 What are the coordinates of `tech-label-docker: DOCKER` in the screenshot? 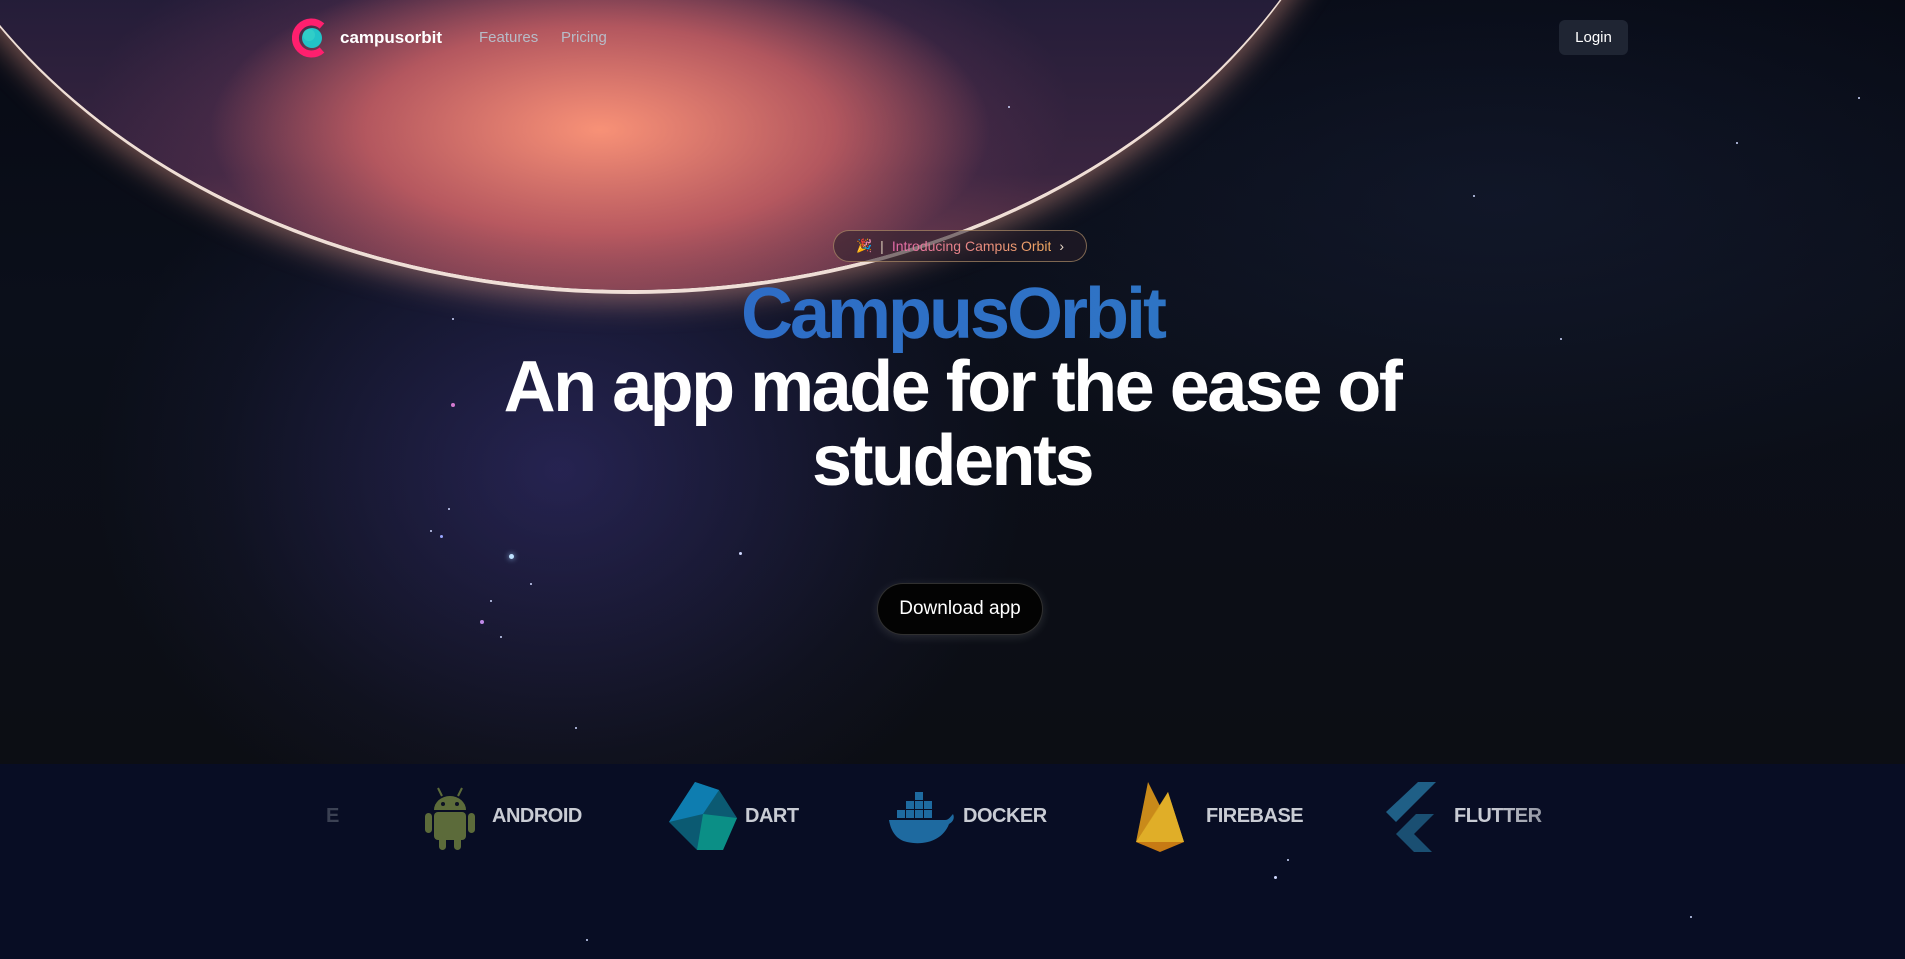 It's located at (1005, 815).